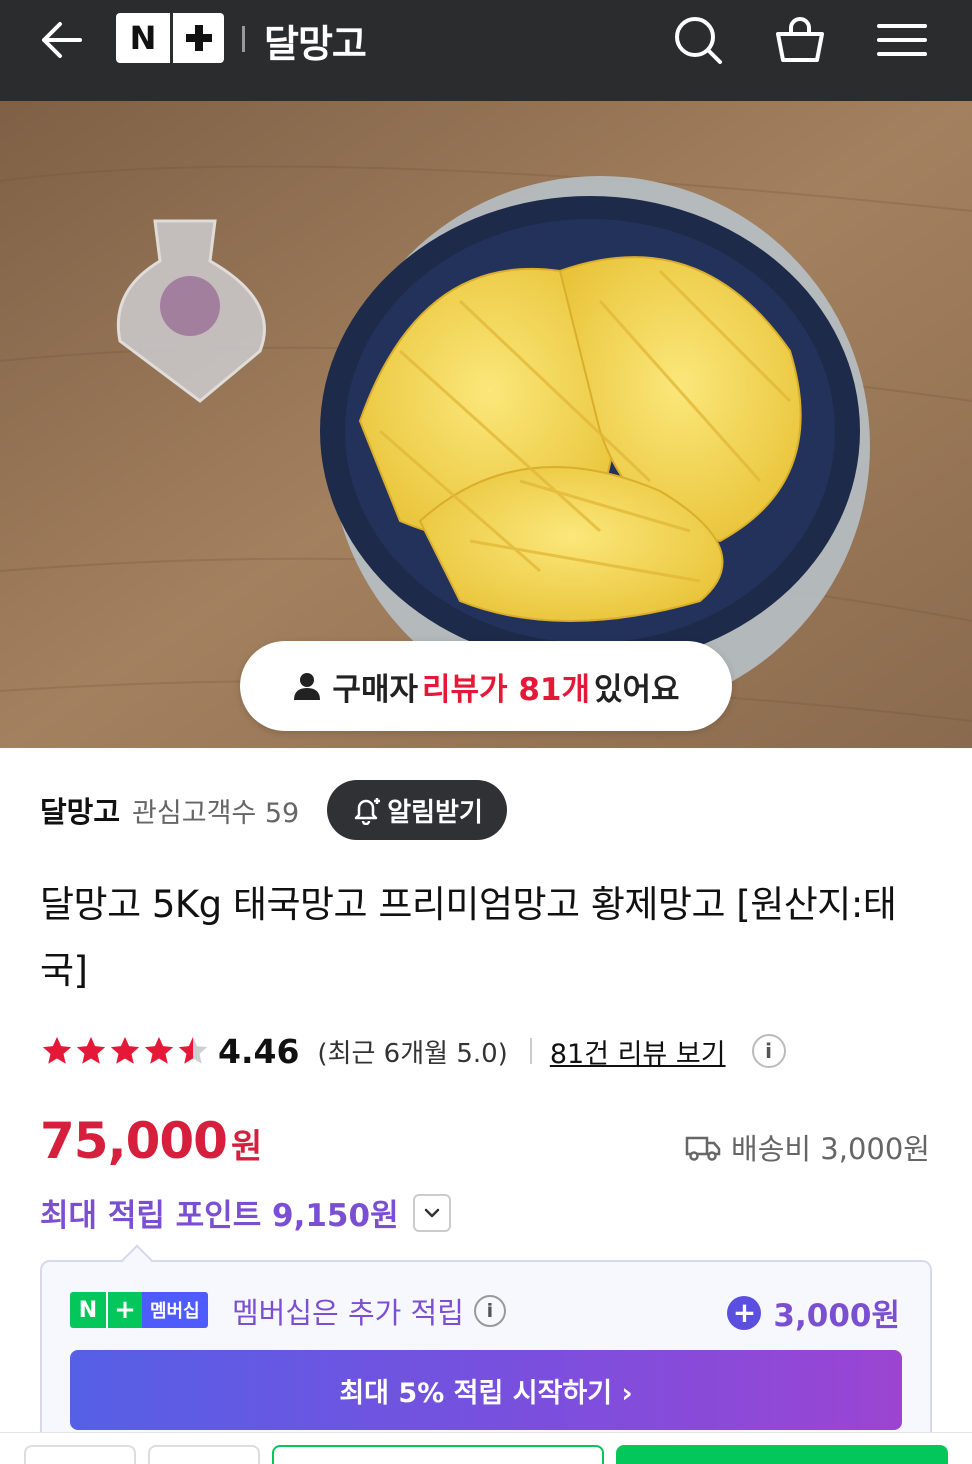 The width and height of the screenshot is (972, 1464). I want to click on half-star-icon, so click(193, 1050).